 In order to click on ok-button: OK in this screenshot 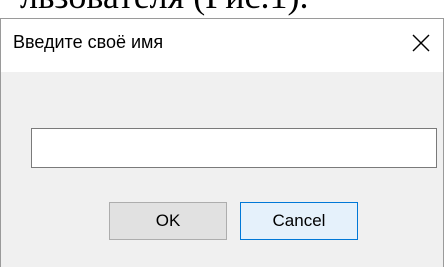, I will do `click(168, 221)`.